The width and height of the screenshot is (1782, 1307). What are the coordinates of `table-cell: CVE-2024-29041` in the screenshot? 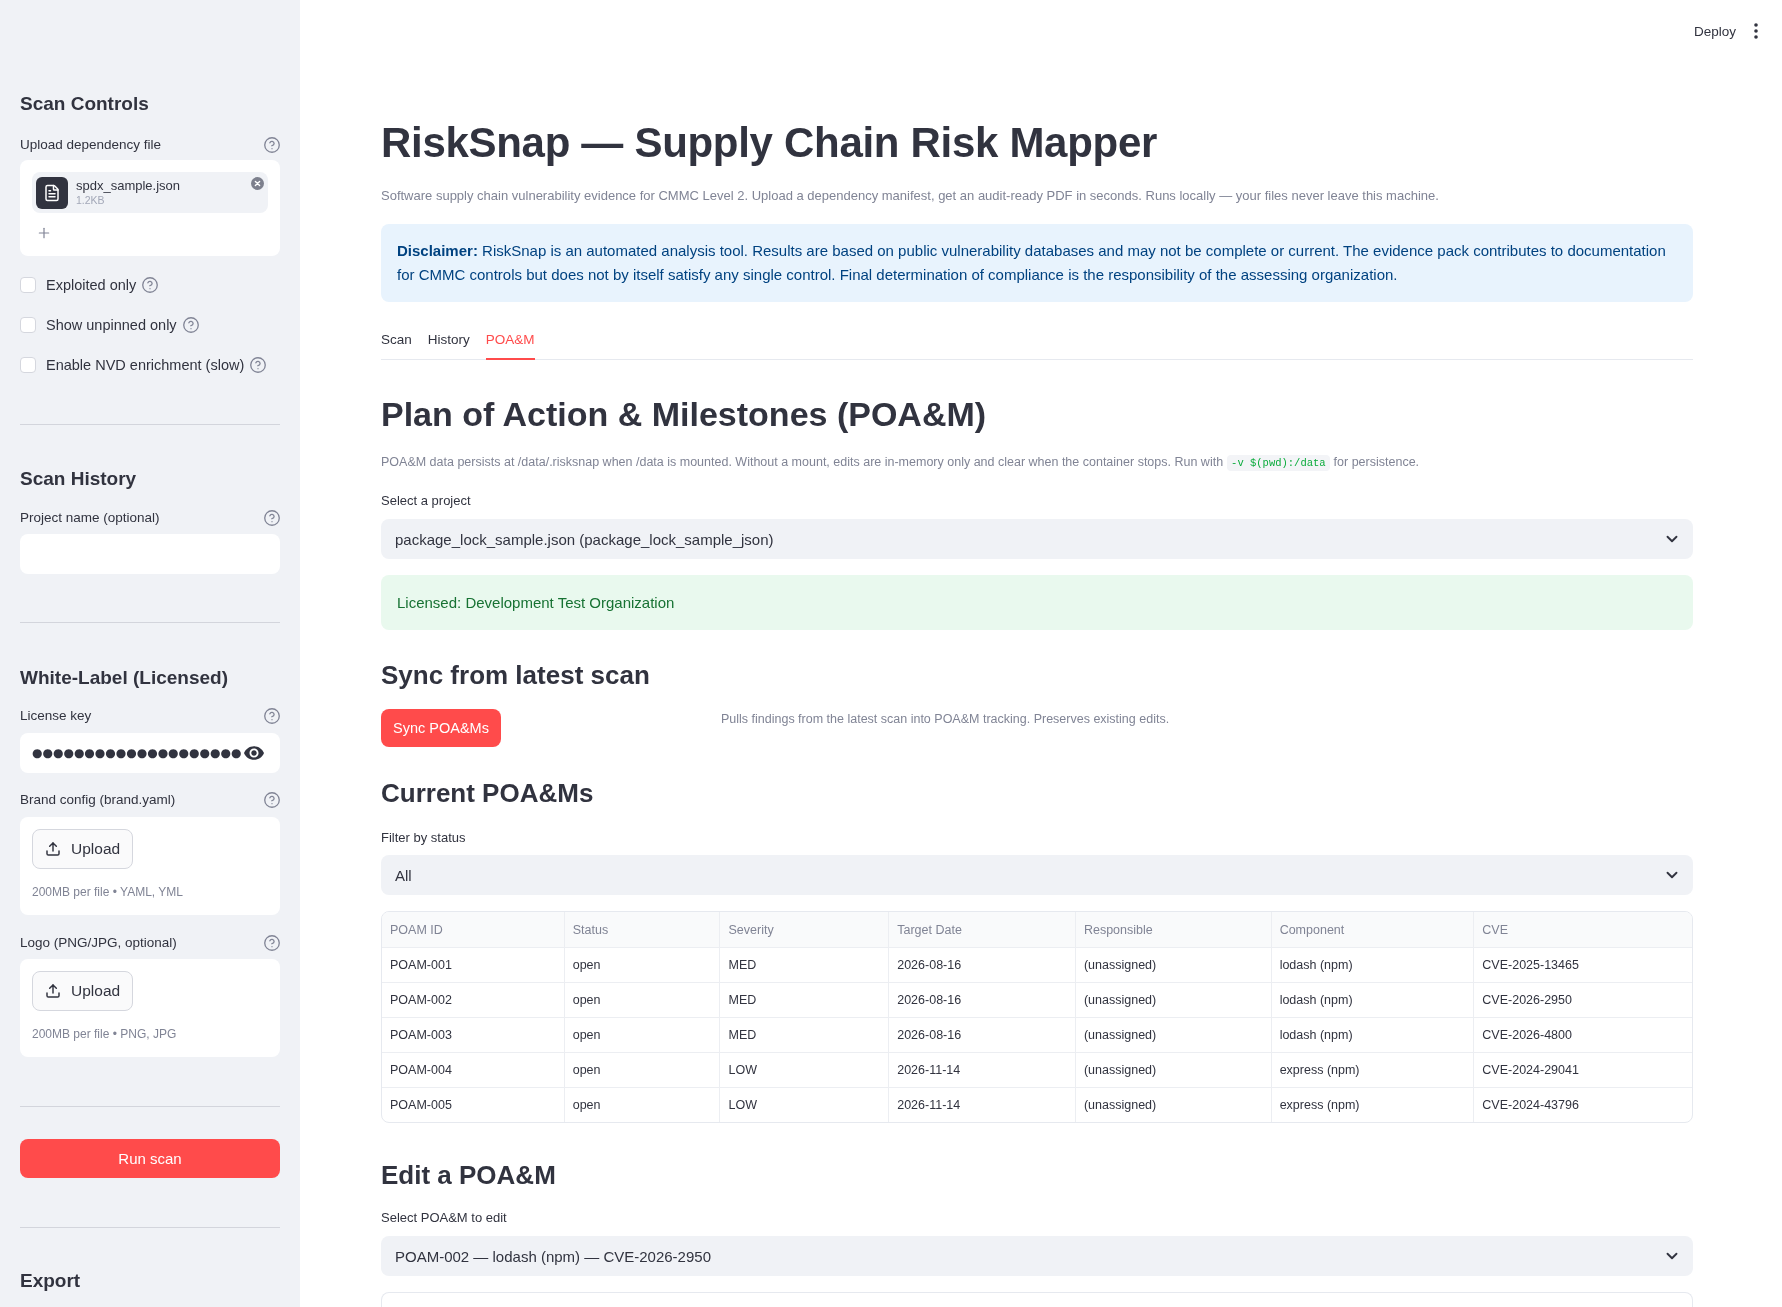 It's located at (1582, 1069).